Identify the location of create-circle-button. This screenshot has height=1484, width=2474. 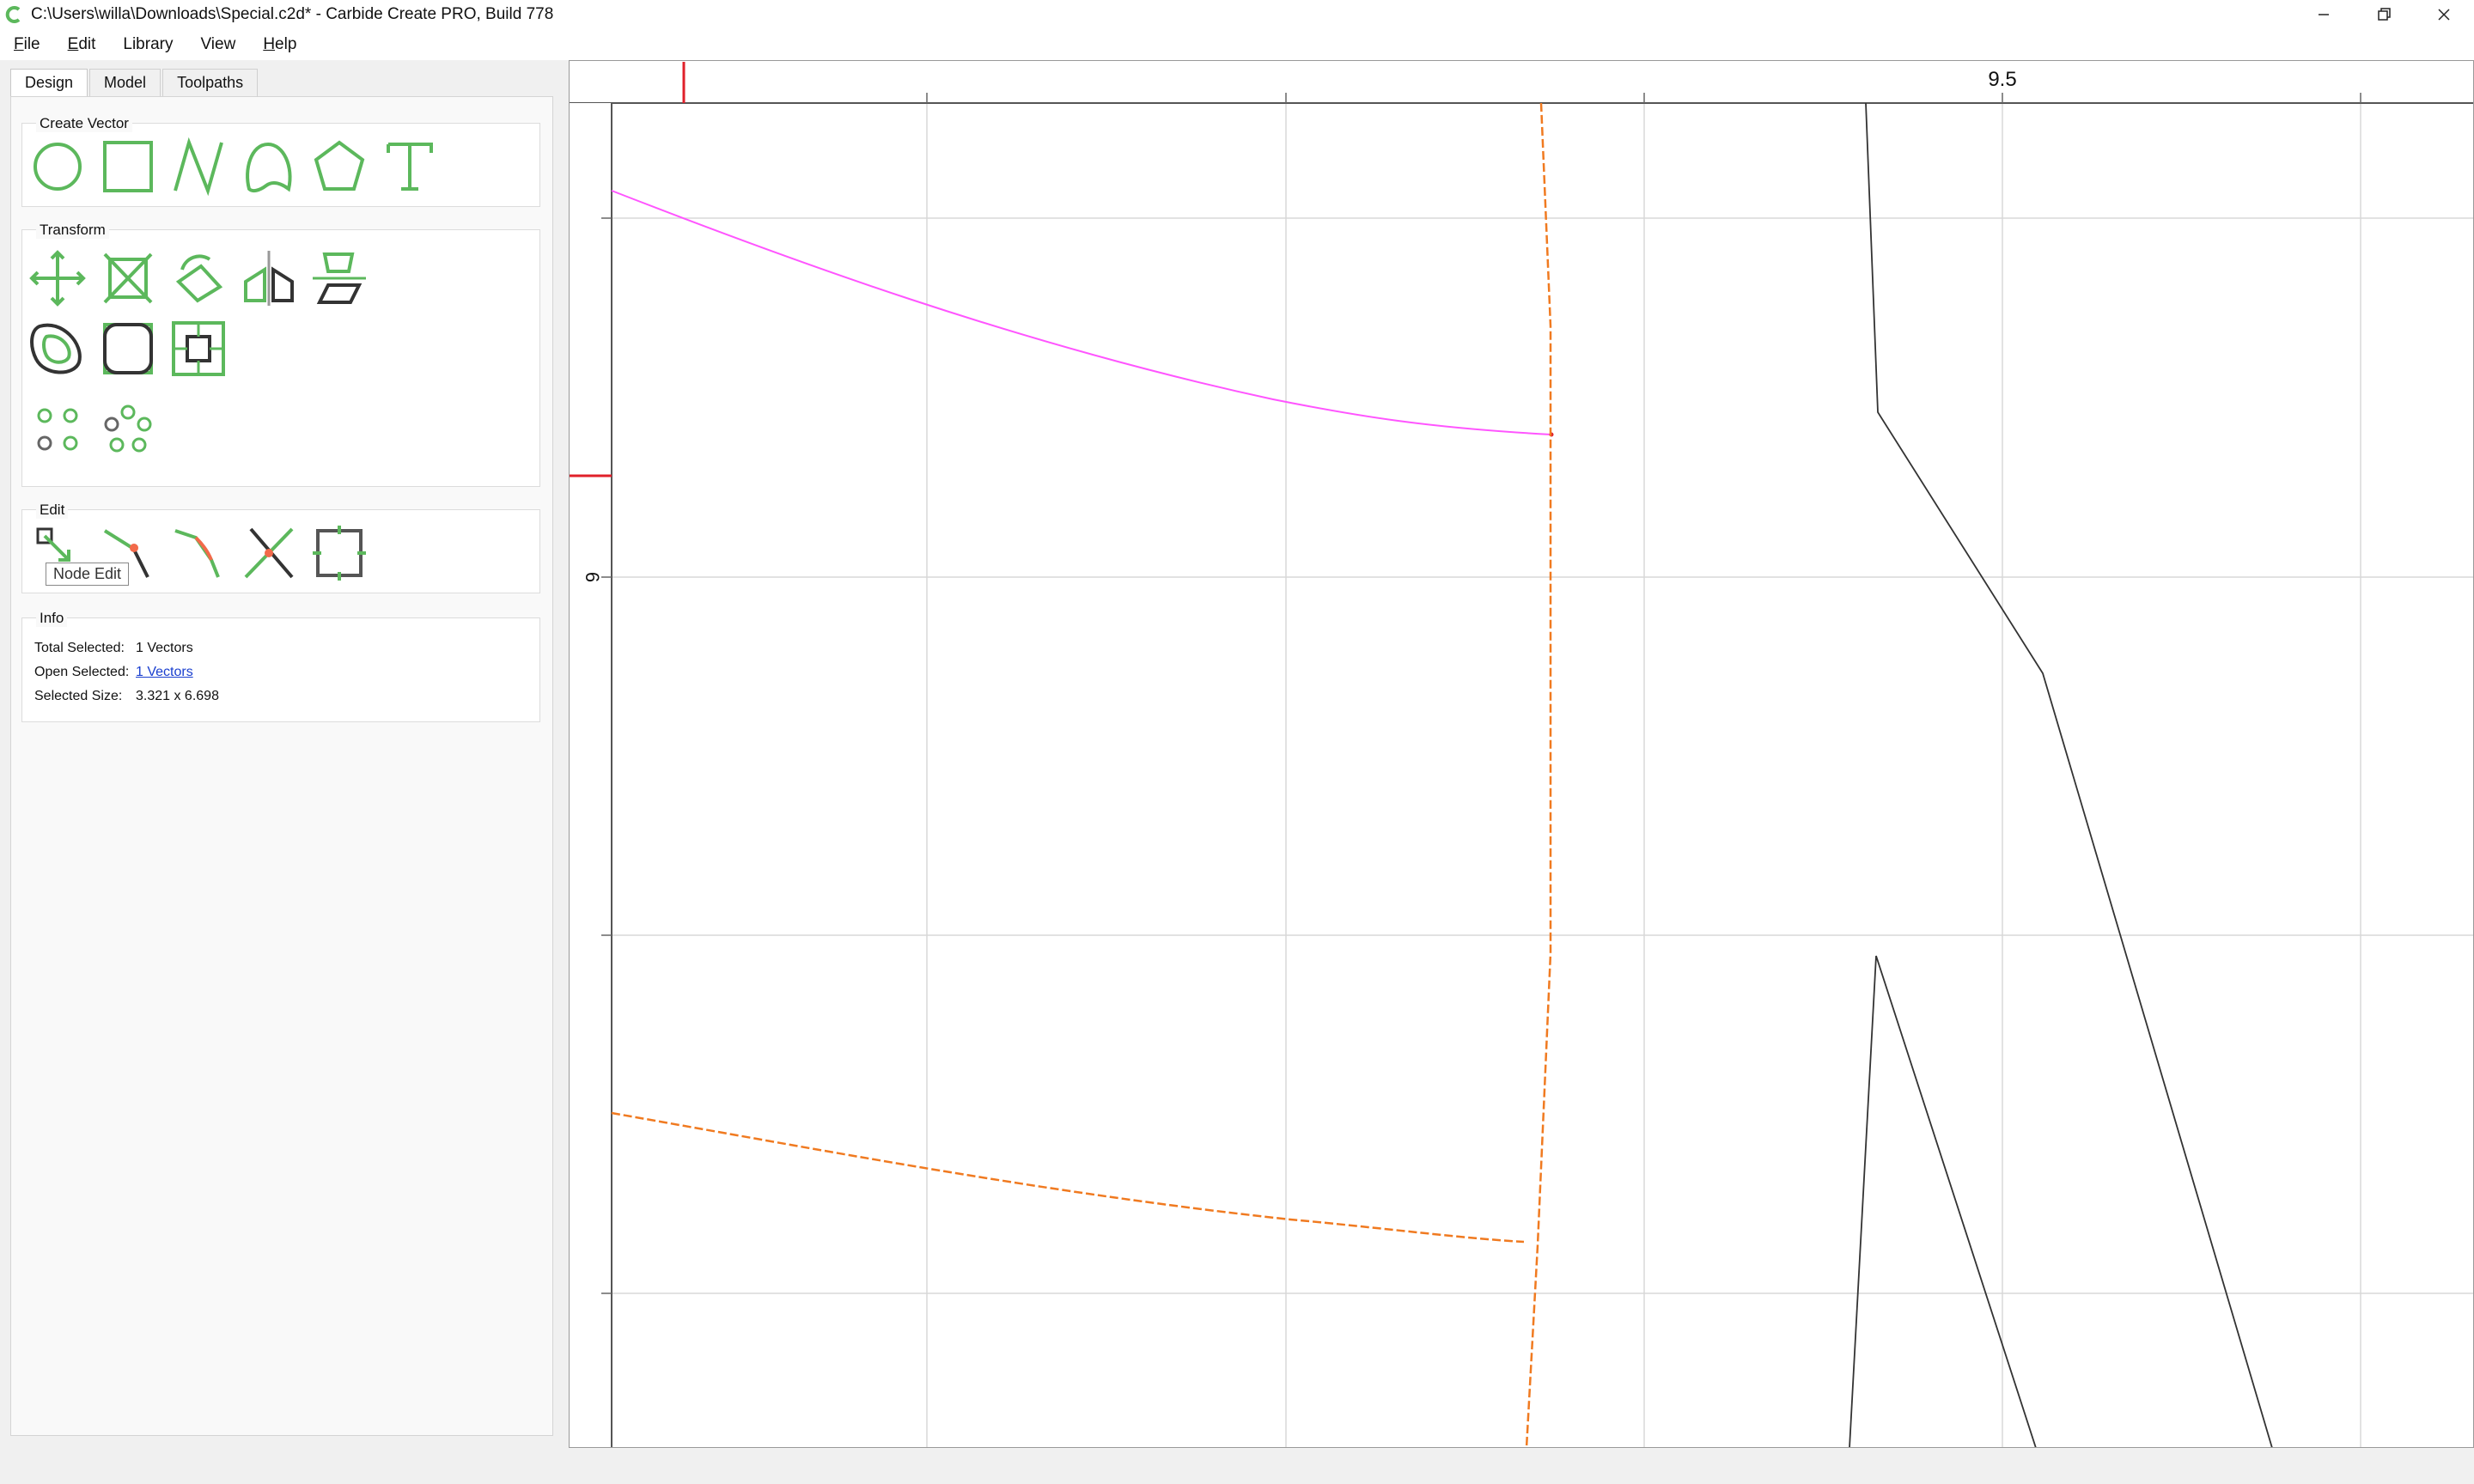
(57, 167).